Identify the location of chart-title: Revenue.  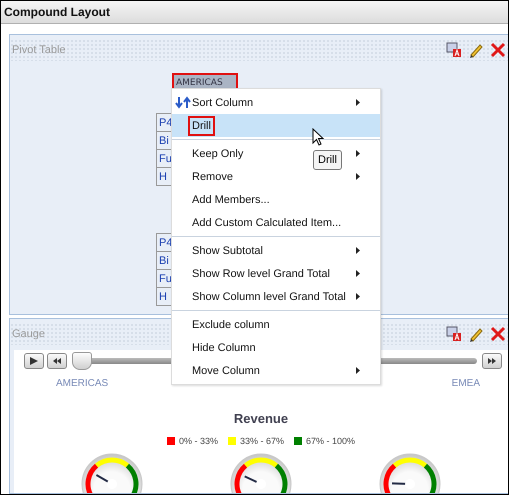
(261, 418).